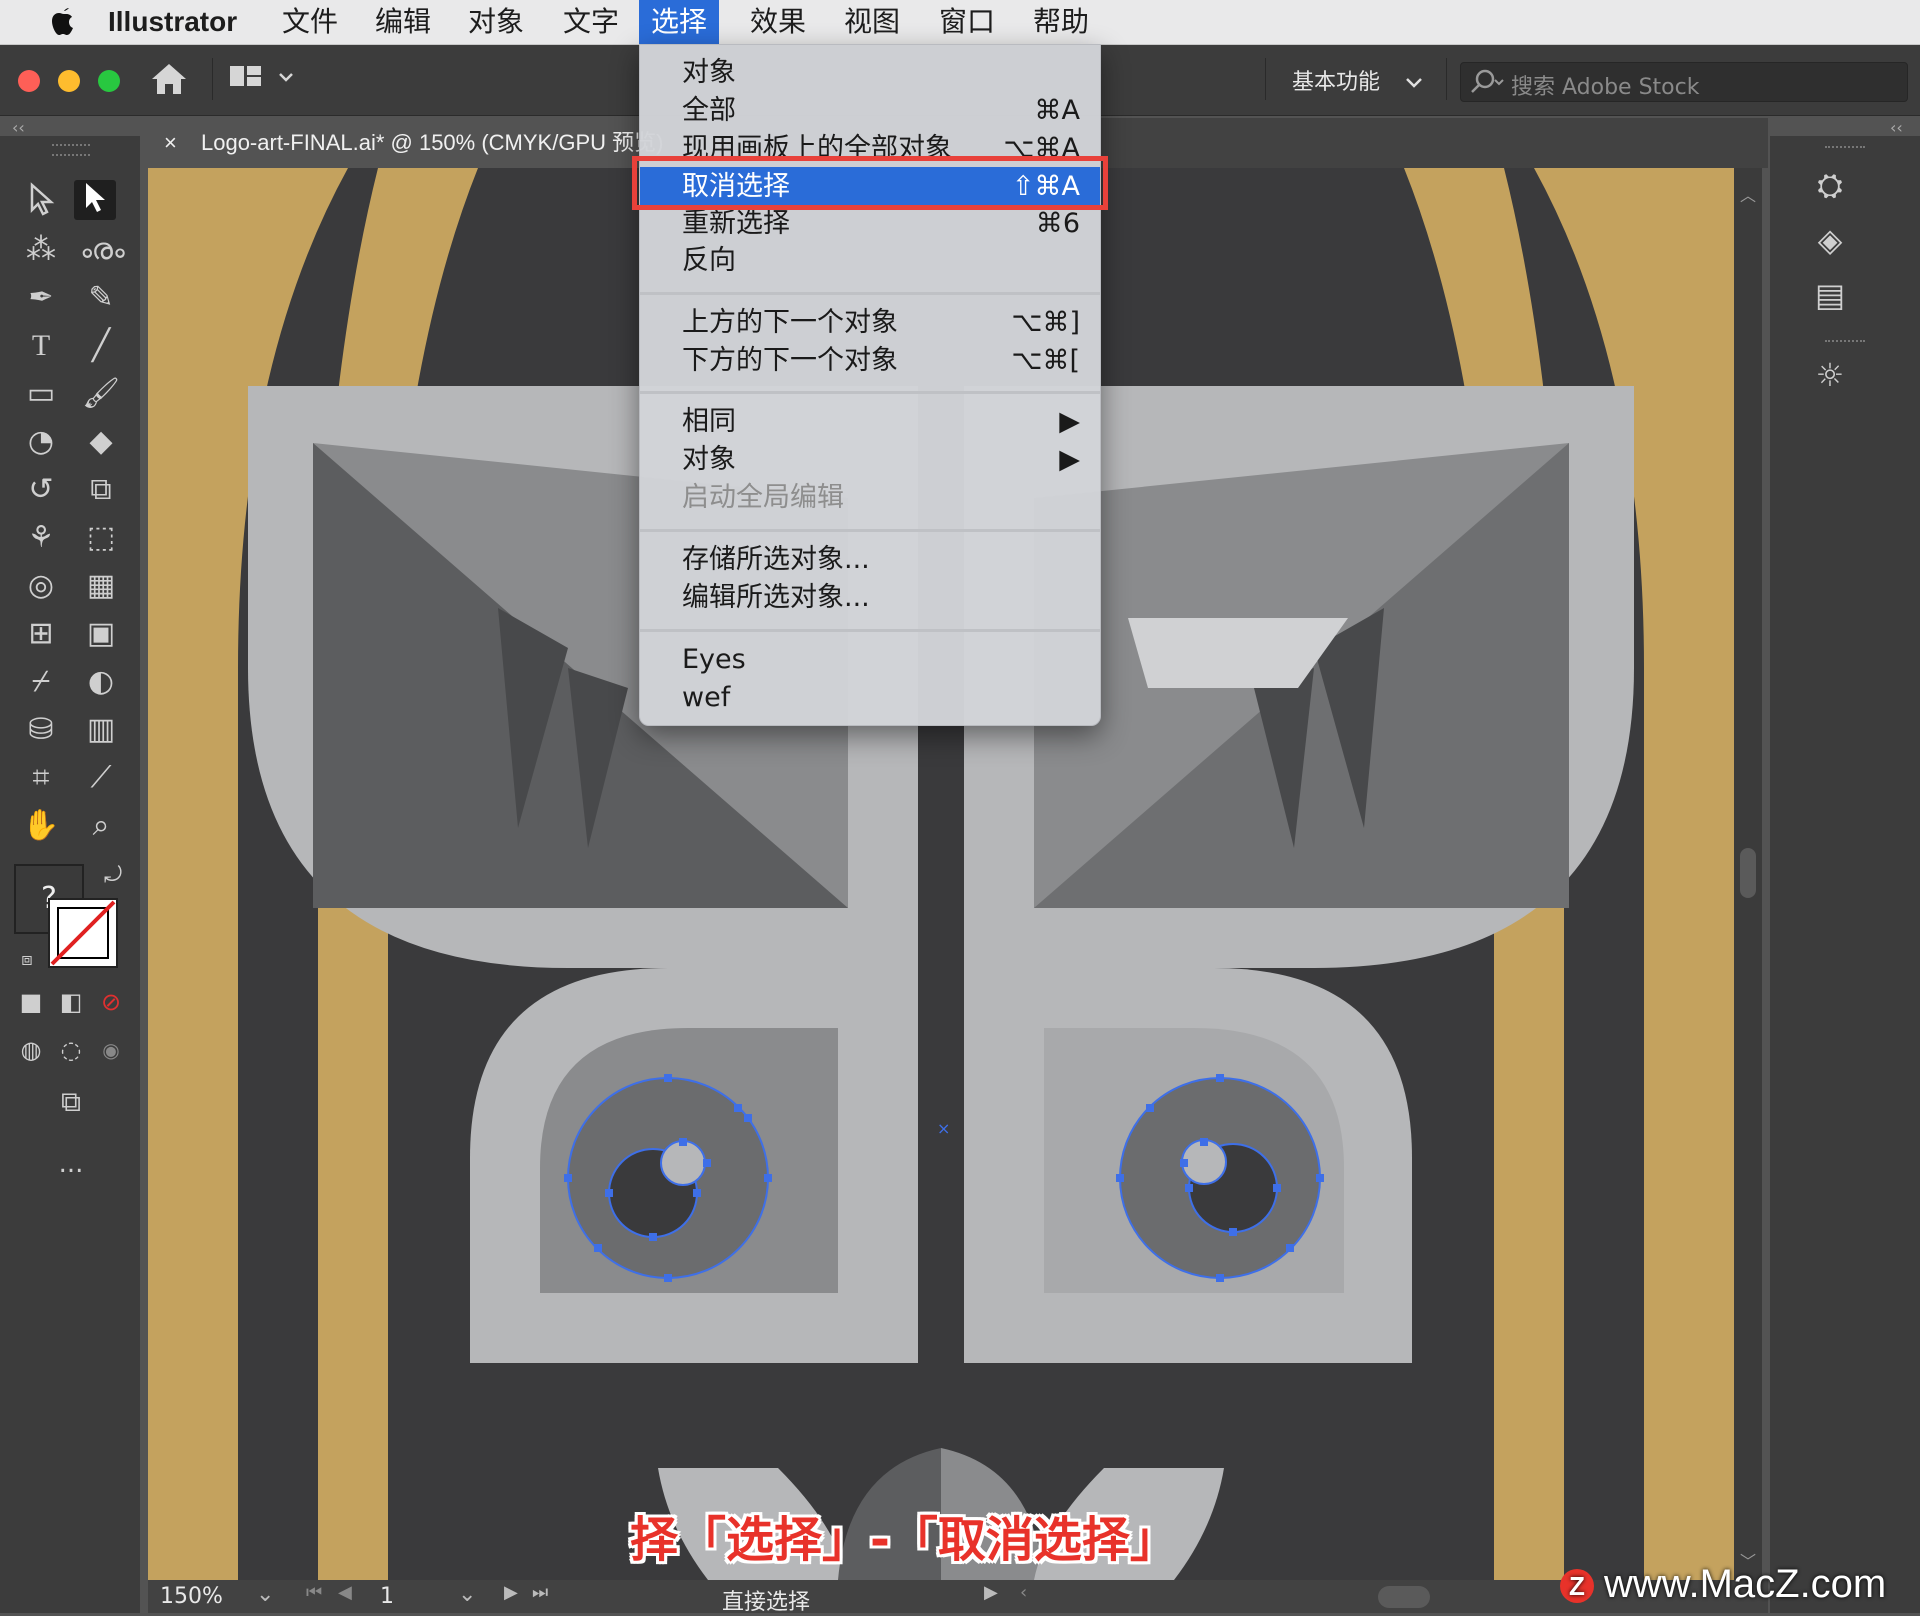 This screenshot has width=1920, height=1616. Describe the element at coordinates (41, 538) in the screenshot. I see `width-tool-icon: ⚘` at that location.